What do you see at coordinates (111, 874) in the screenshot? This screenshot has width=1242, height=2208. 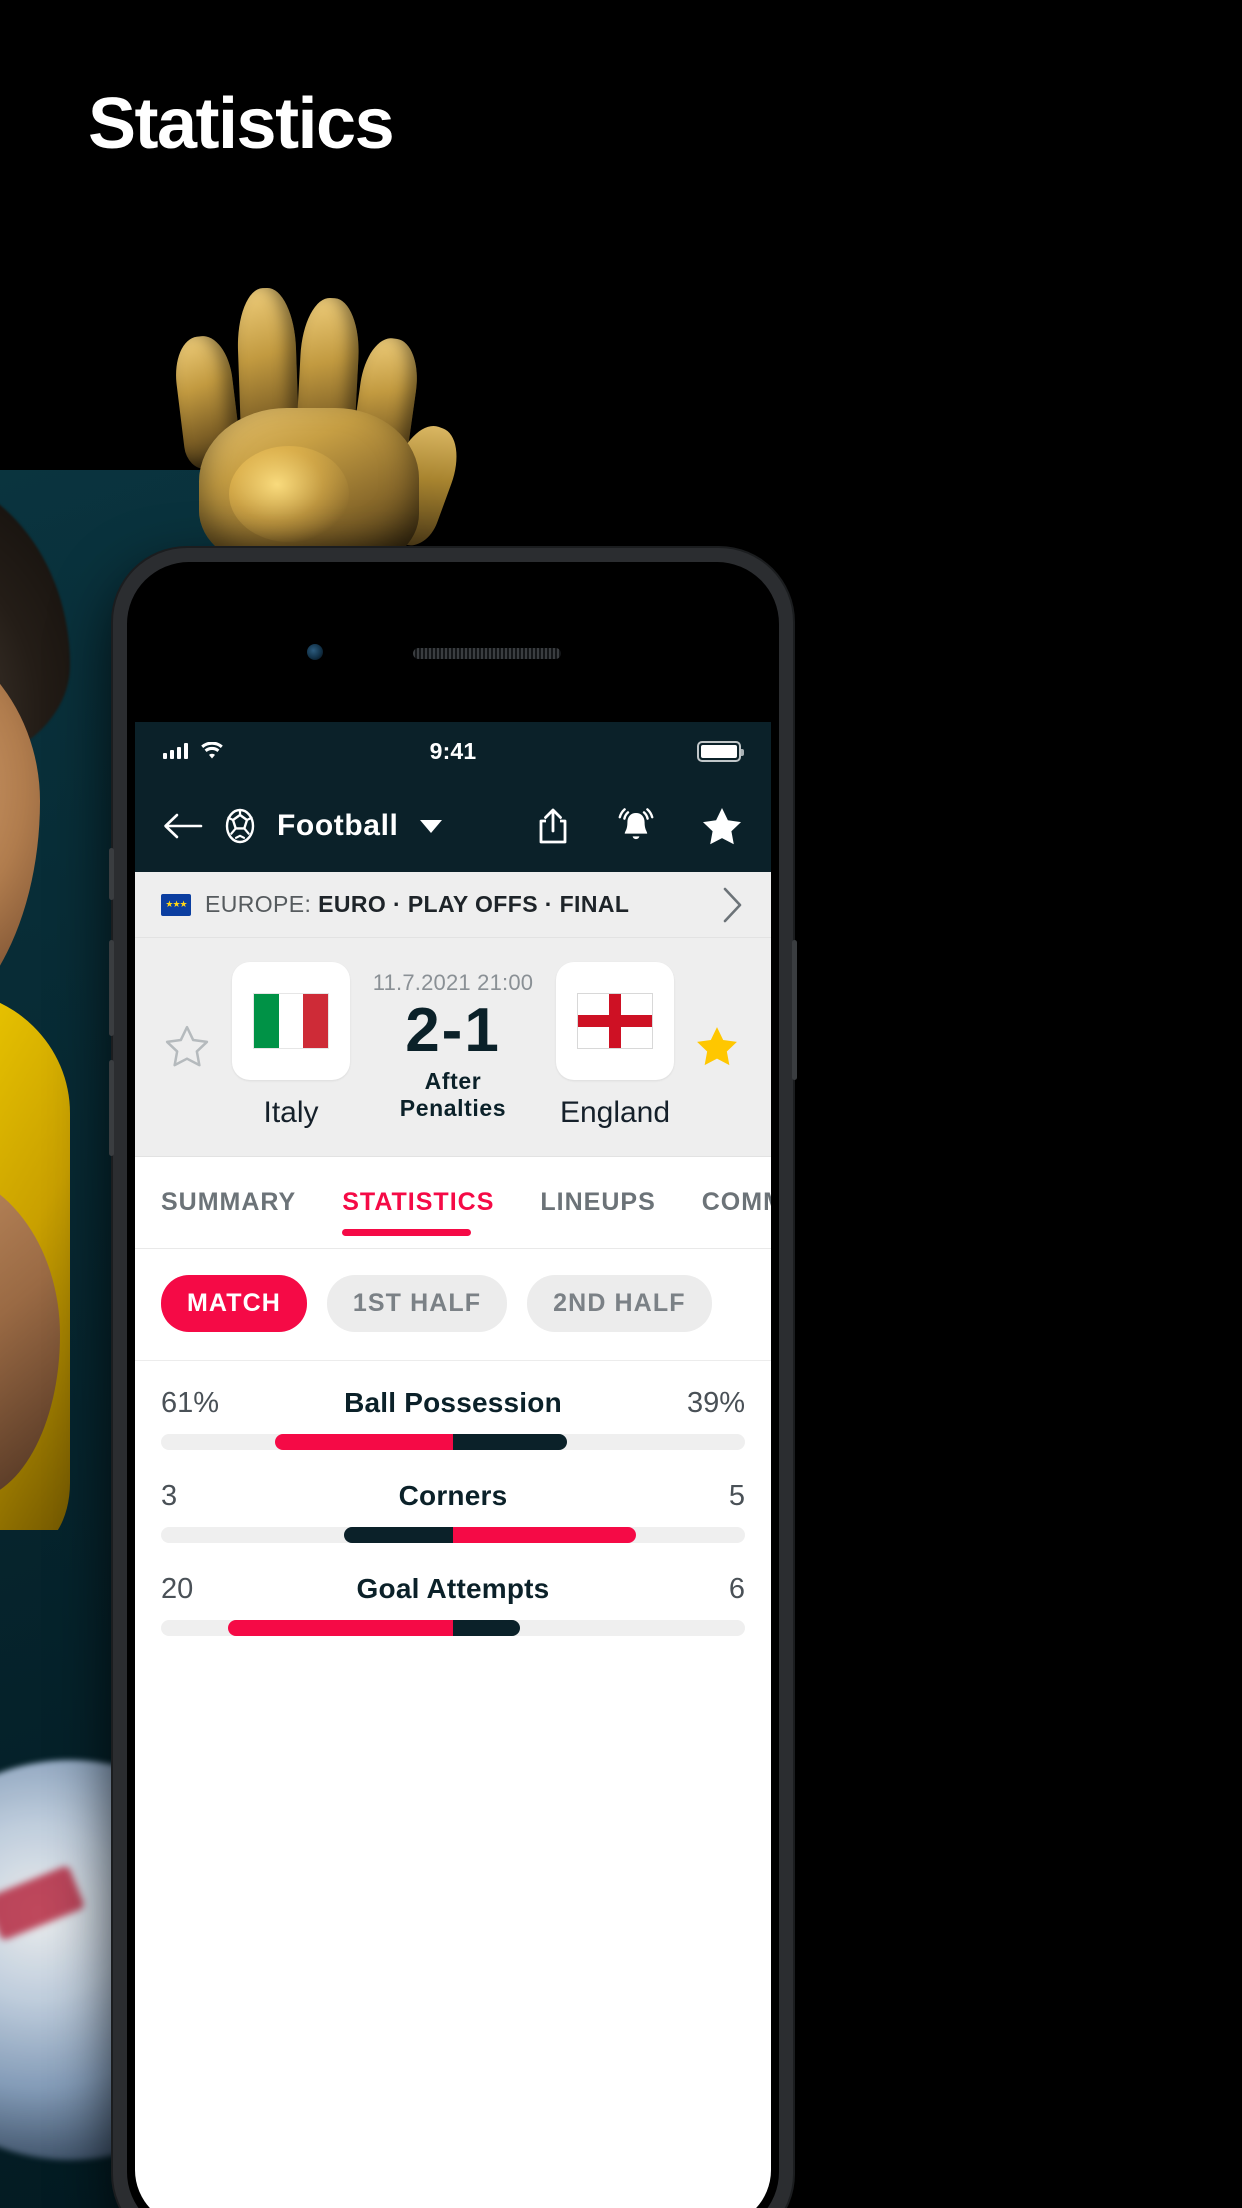 I see `phone-mute-switch` at bounding box center [111, 874].